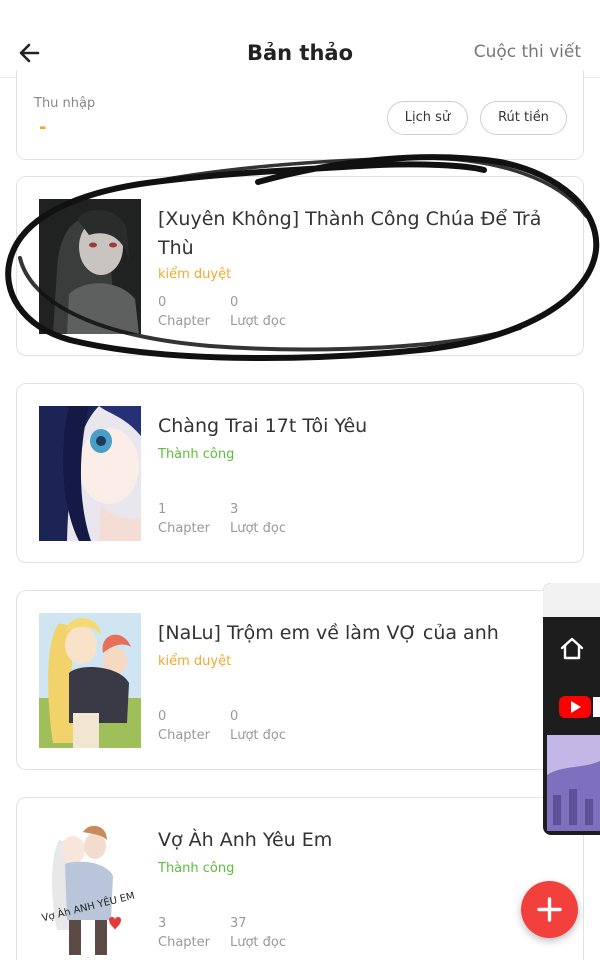  I want to click on video-thumbnail, so click(573, 783).